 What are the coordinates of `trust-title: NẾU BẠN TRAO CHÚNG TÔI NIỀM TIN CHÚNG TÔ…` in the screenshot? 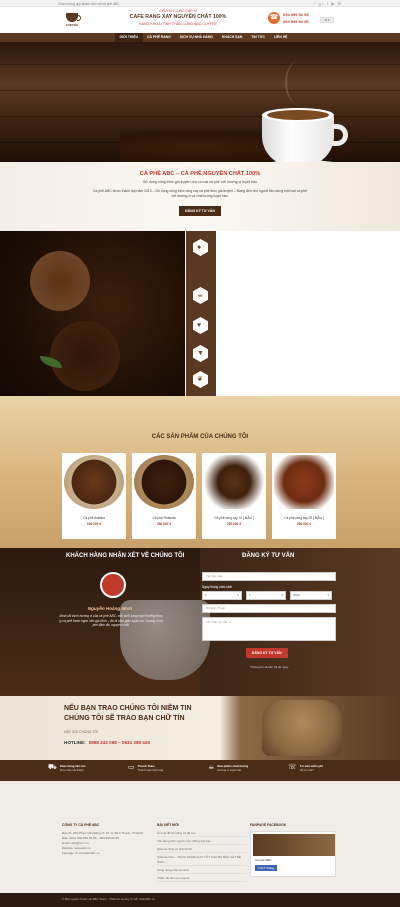 It's located at (128, 713).